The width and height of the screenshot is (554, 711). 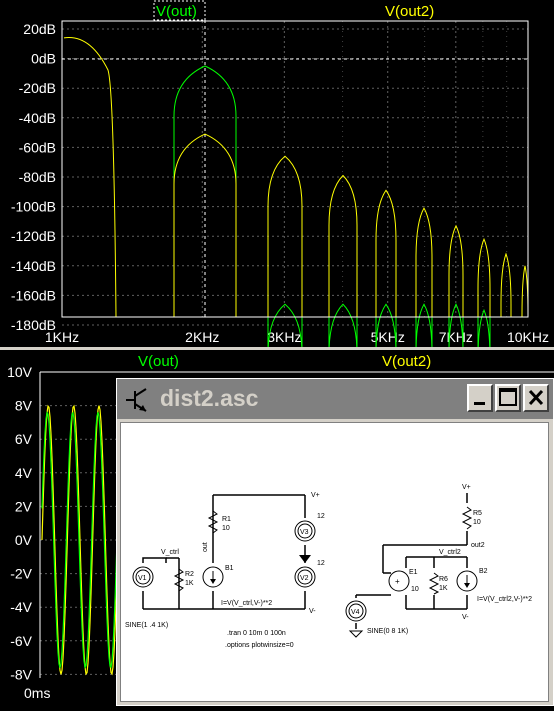 What do you see at coordinates (504, 599) in the screenshot?
I see `expr-b2: I=V(V_ctrl2,V-)**2` at bounding box center [504, 599].